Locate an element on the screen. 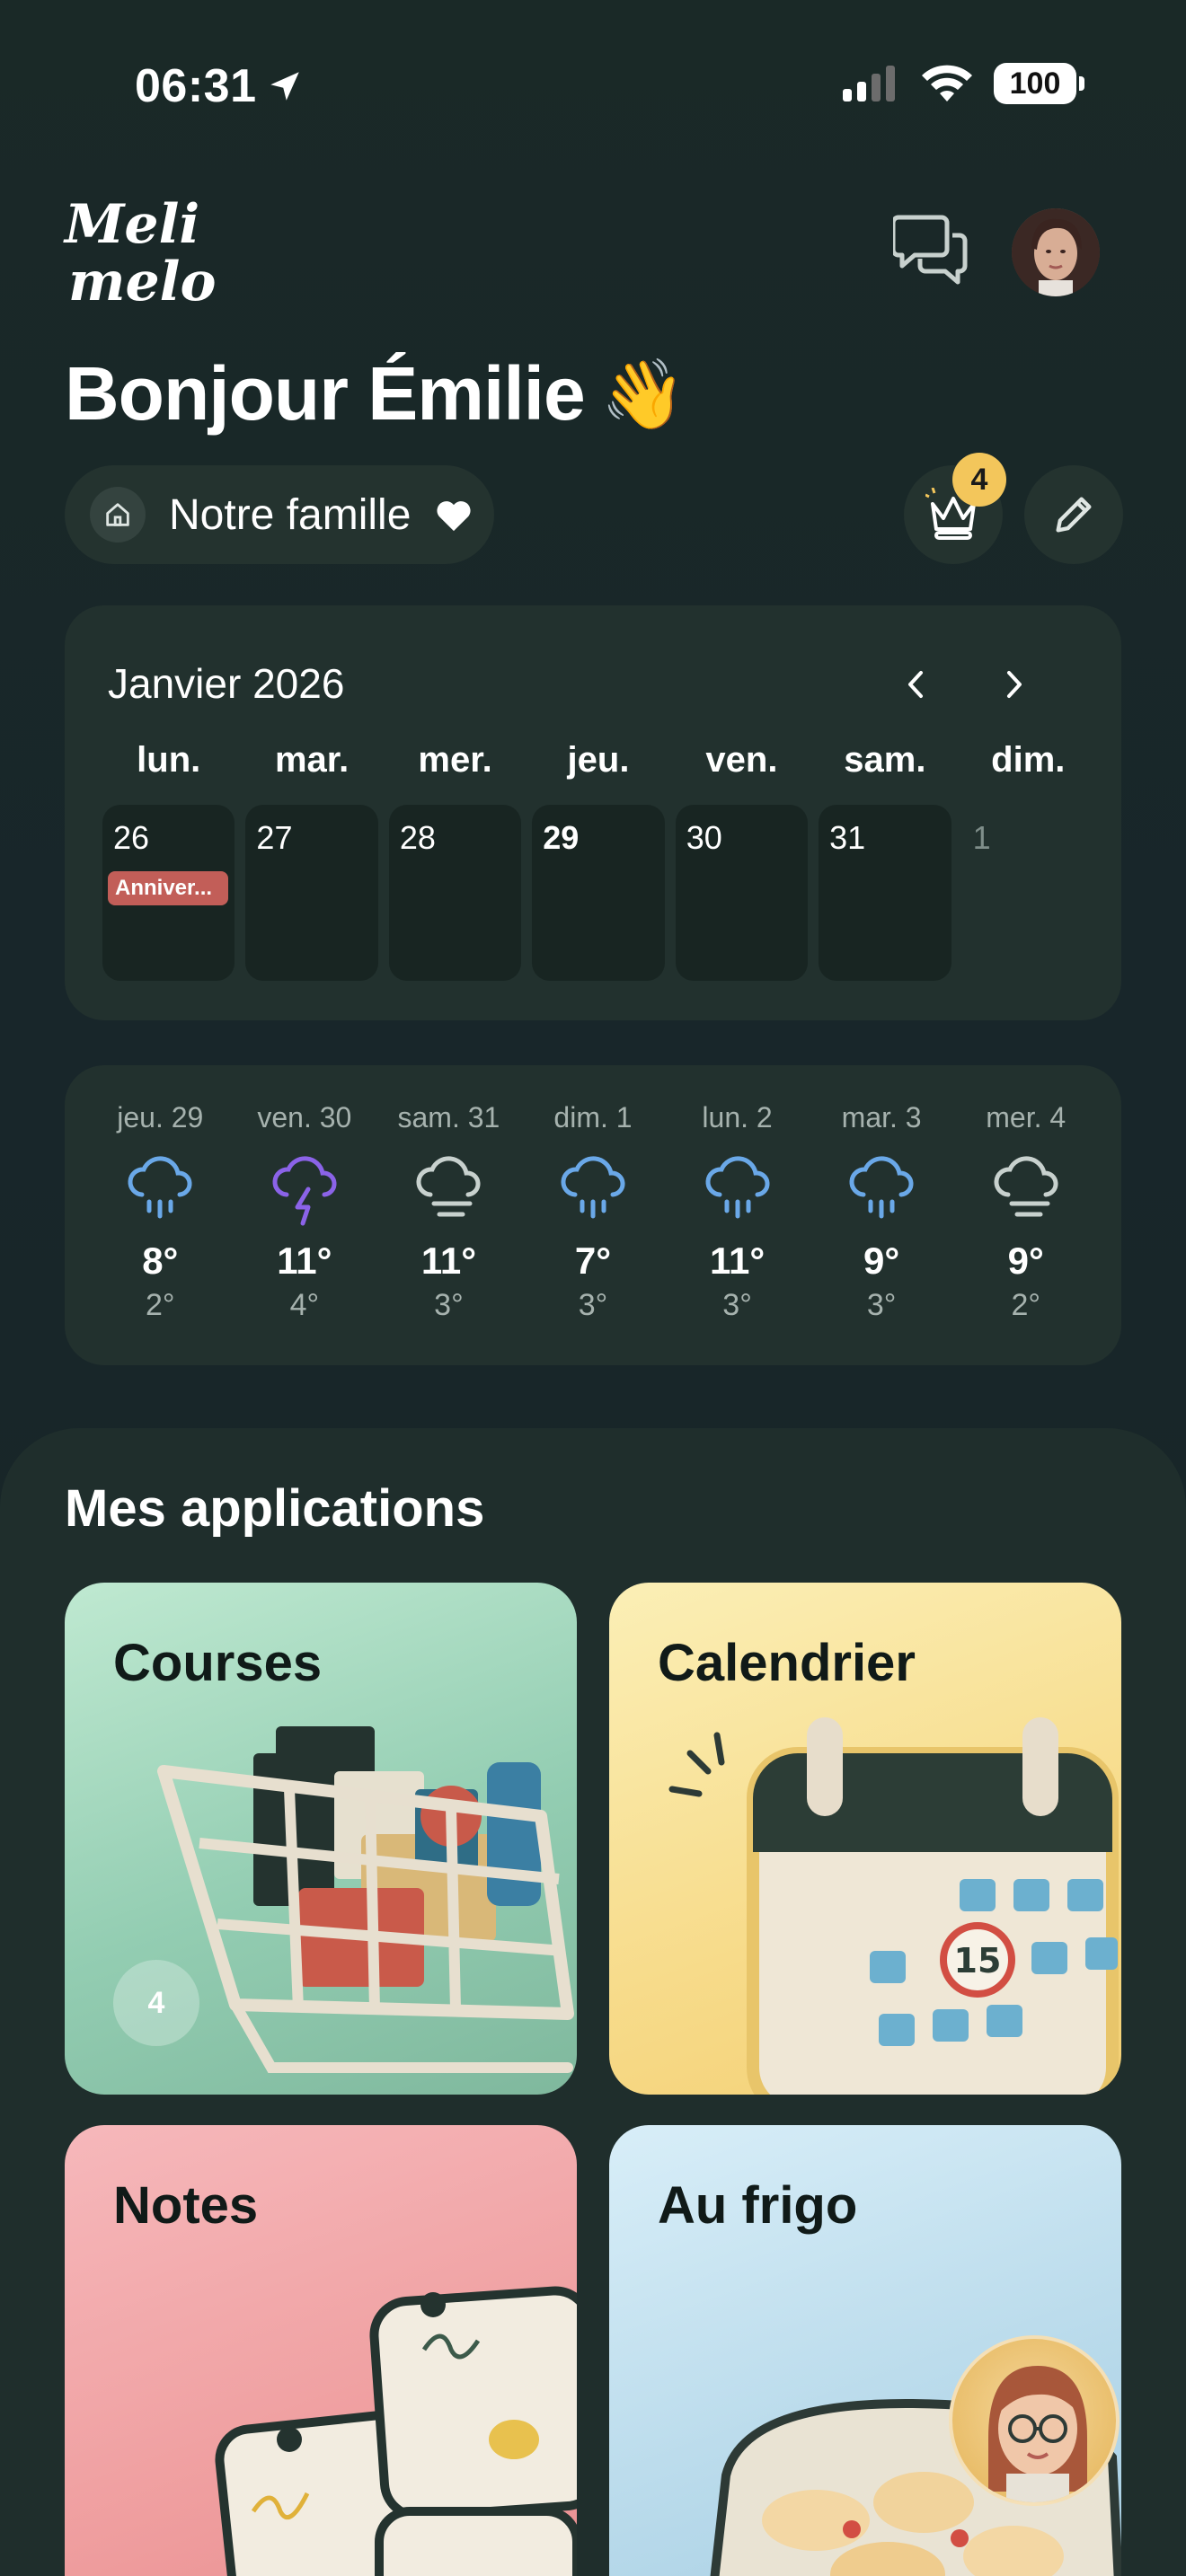 The height and width of the screenshot is (2576, 1186). weather-day-label: jeu. 29 is located at coordinates (160, 1117).